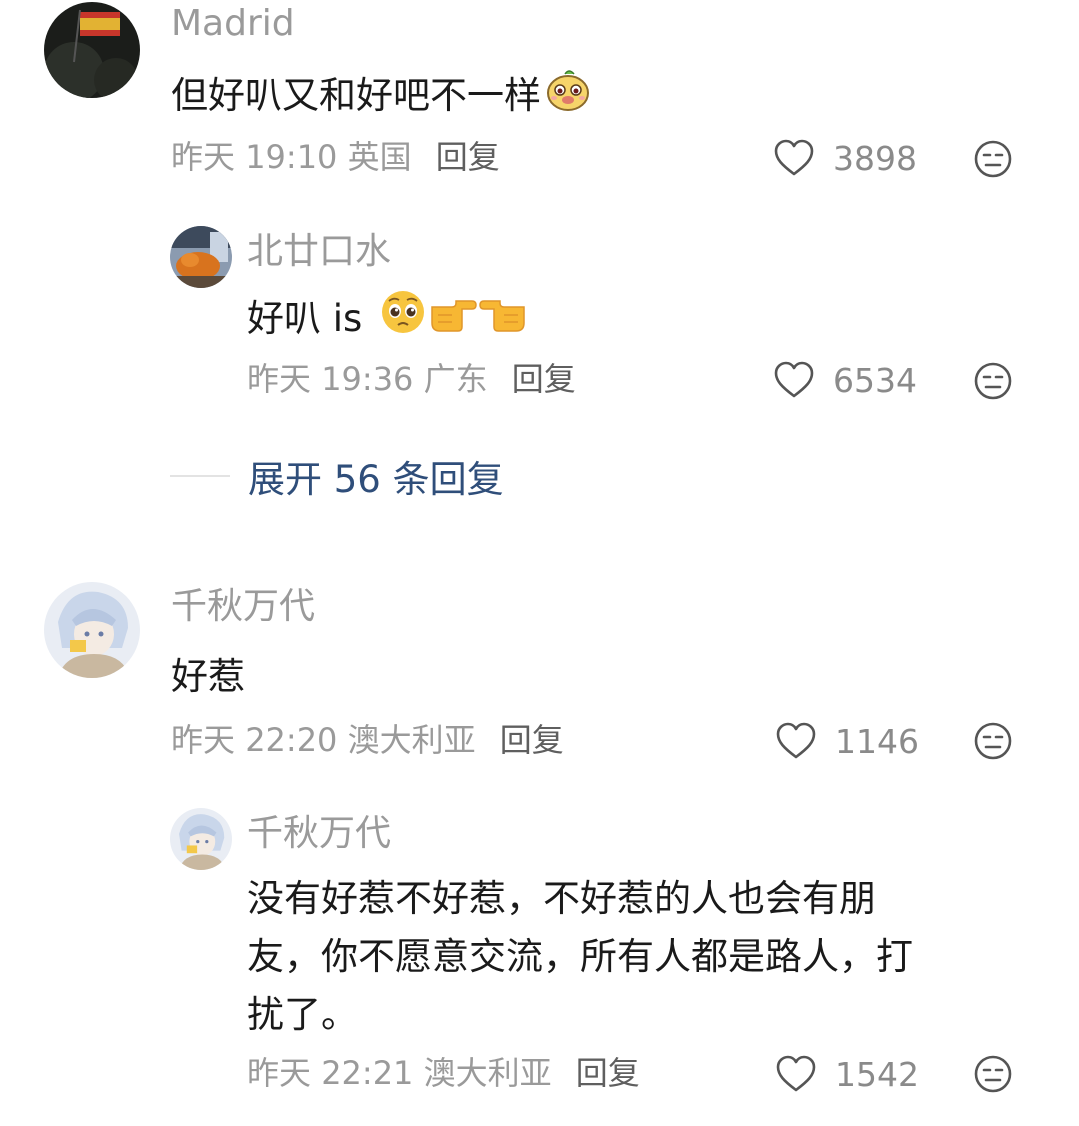  I want to click on comment-meta: 昨天 19:10 英国 回复, so click(335, 157).